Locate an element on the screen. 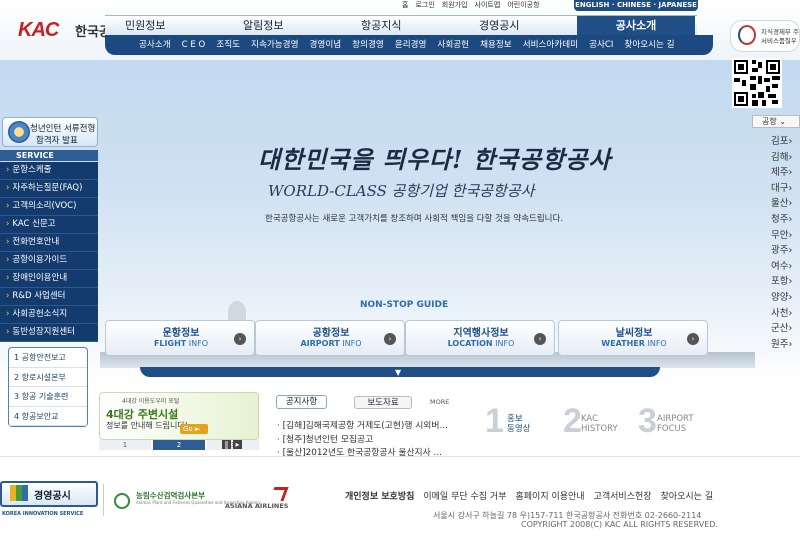  airport-select-label: 공항 is located at coordinates (769, 121).